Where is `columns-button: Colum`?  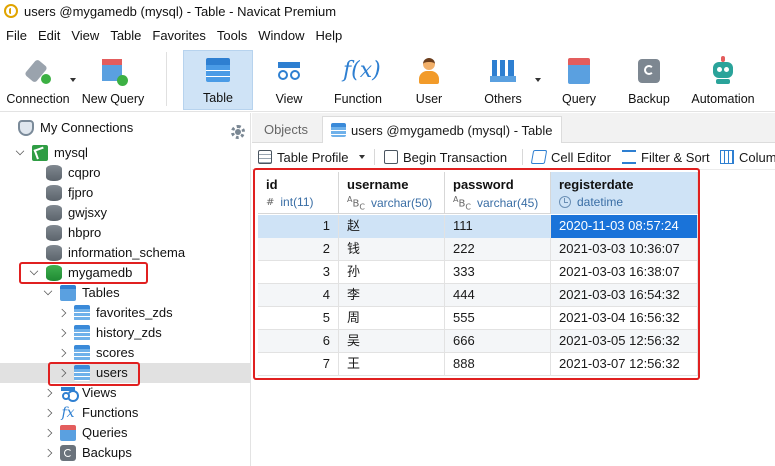 columns-button: Colum is located at coordinates (747, 157).